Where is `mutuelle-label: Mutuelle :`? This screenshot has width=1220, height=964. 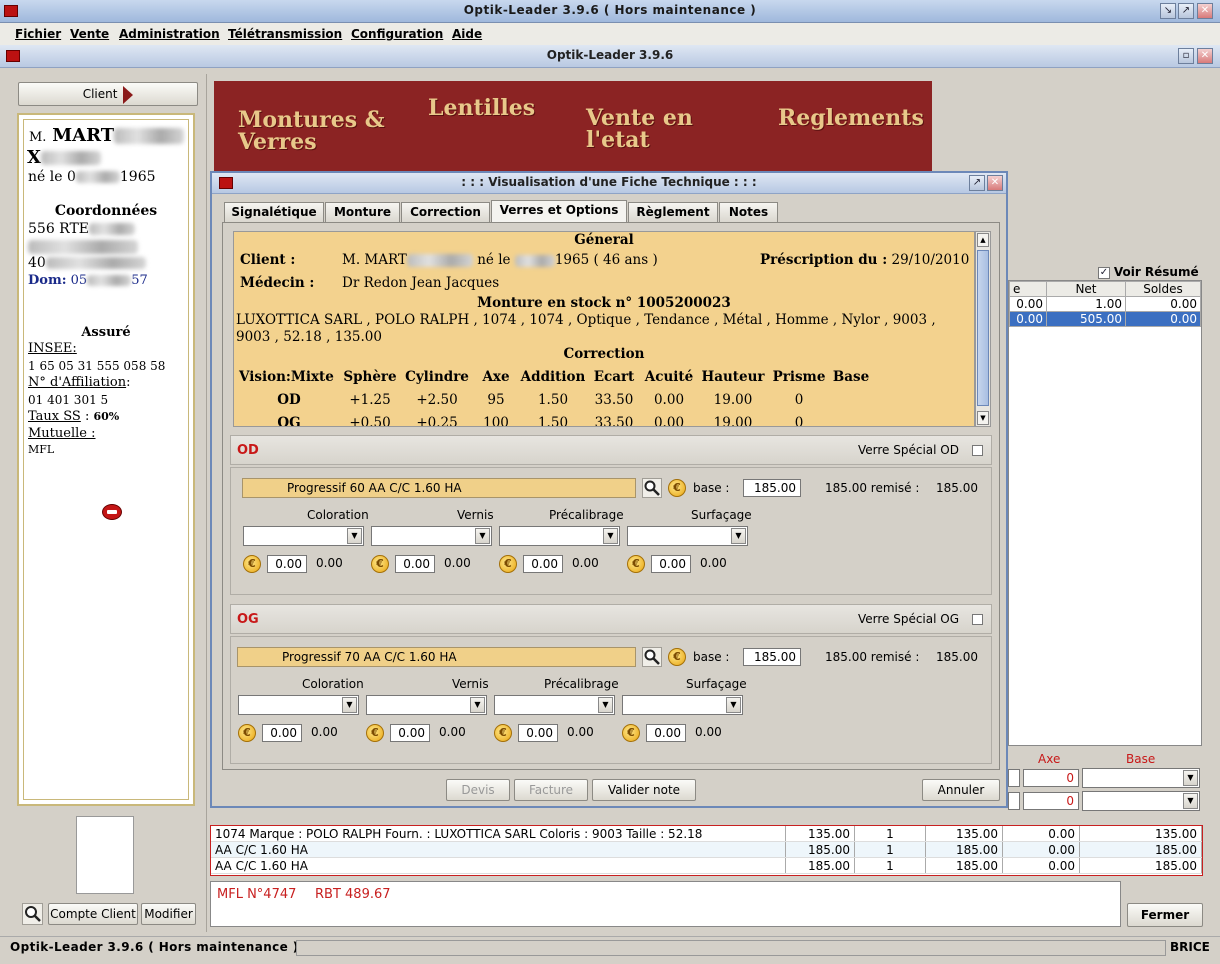 mutuelle-label: Mutuelle : is located at coordinates (62, 433).